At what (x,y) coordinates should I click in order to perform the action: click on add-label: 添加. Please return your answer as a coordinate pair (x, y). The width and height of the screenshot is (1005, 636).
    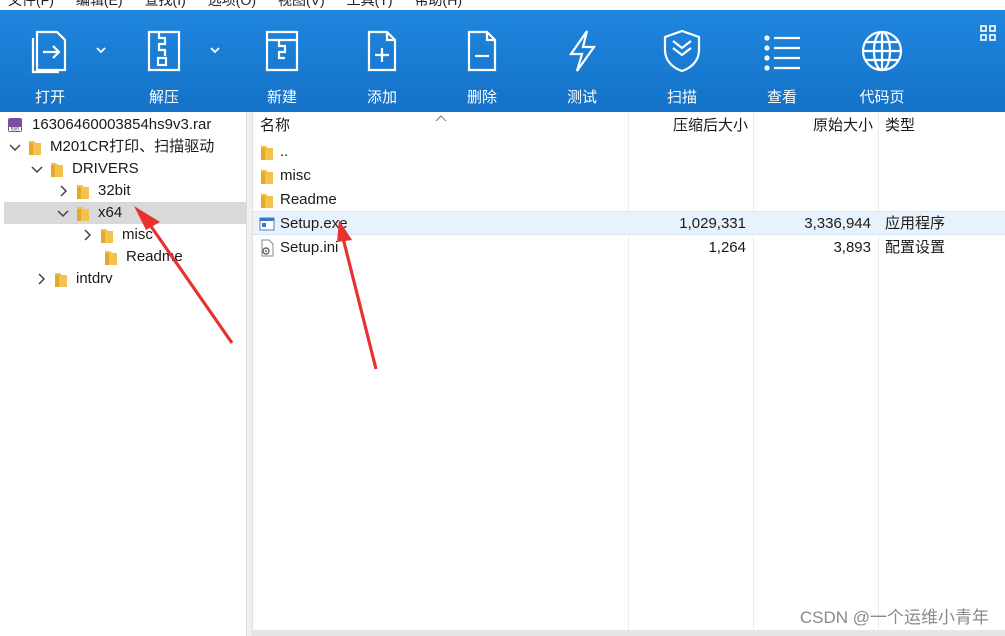
    Looking at the image, I should click on (381, 97).